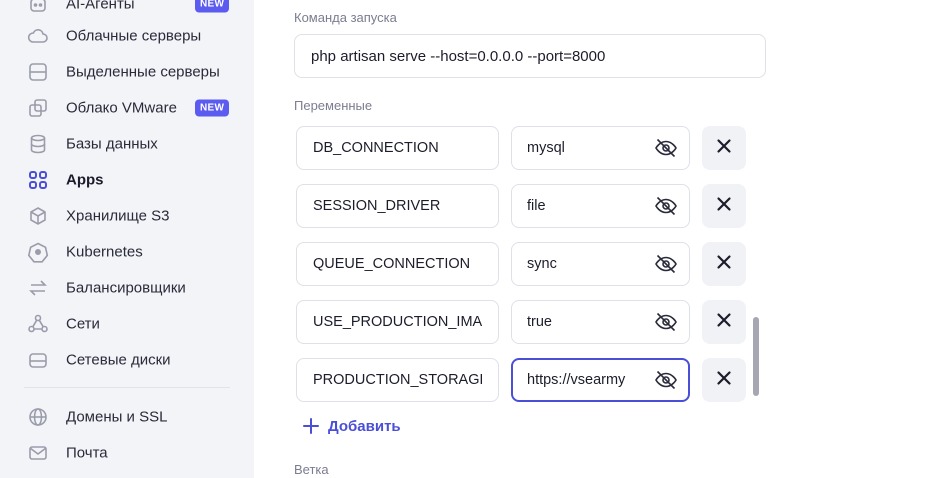 Image resolution: width=942 pixels, height=478 pixels. What do you see at coordinates (756, 356) in the screenshot?
I see `variables-scrollbar` at bounding box center [756, 356].